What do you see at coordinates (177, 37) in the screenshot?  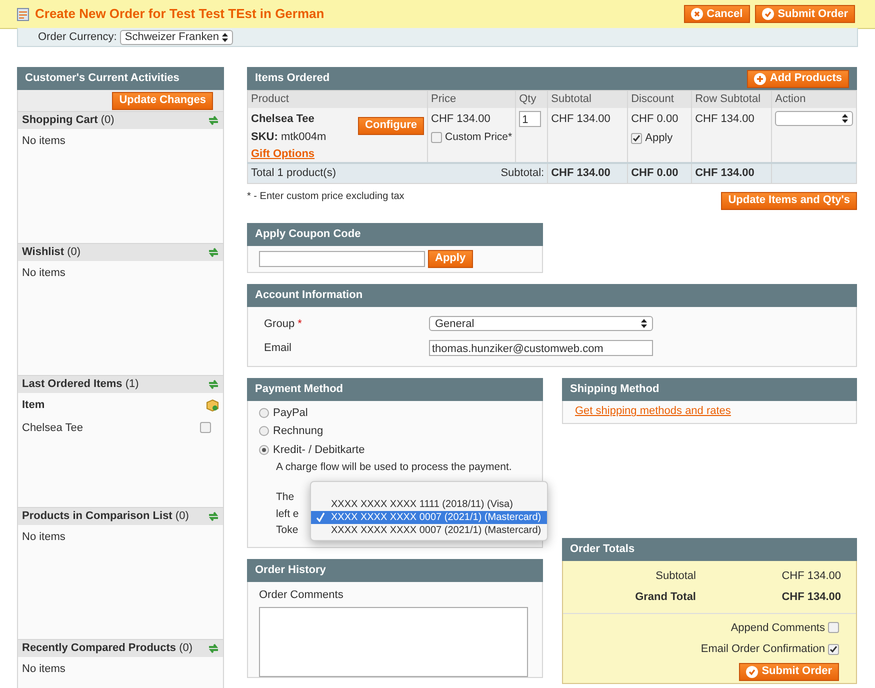 I see `currency-select: Schweizer Franken` at bounding box center [177, 37].